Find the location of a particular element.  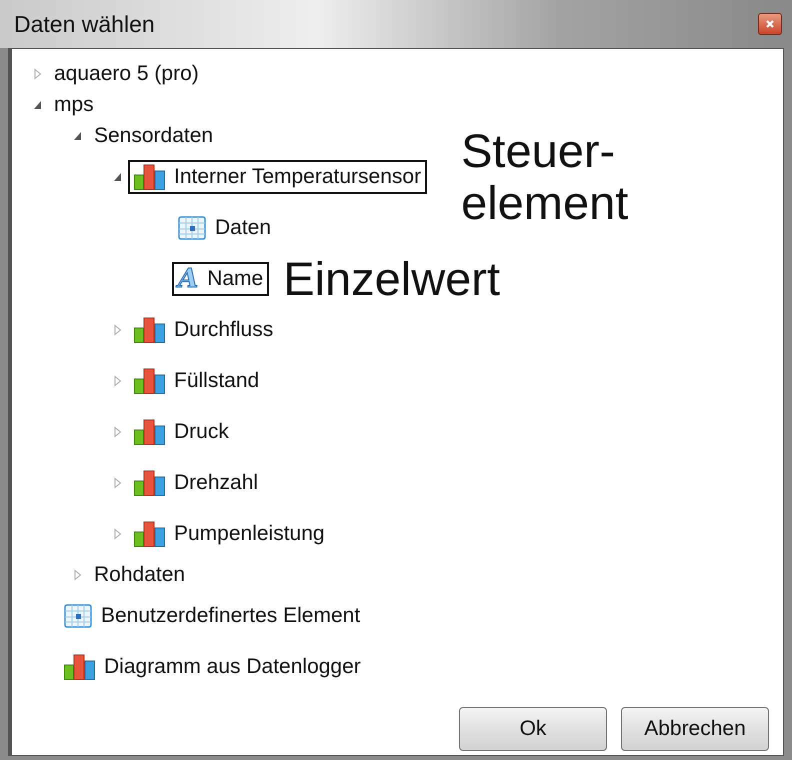

close-icon is located at coordinates (770, 24).